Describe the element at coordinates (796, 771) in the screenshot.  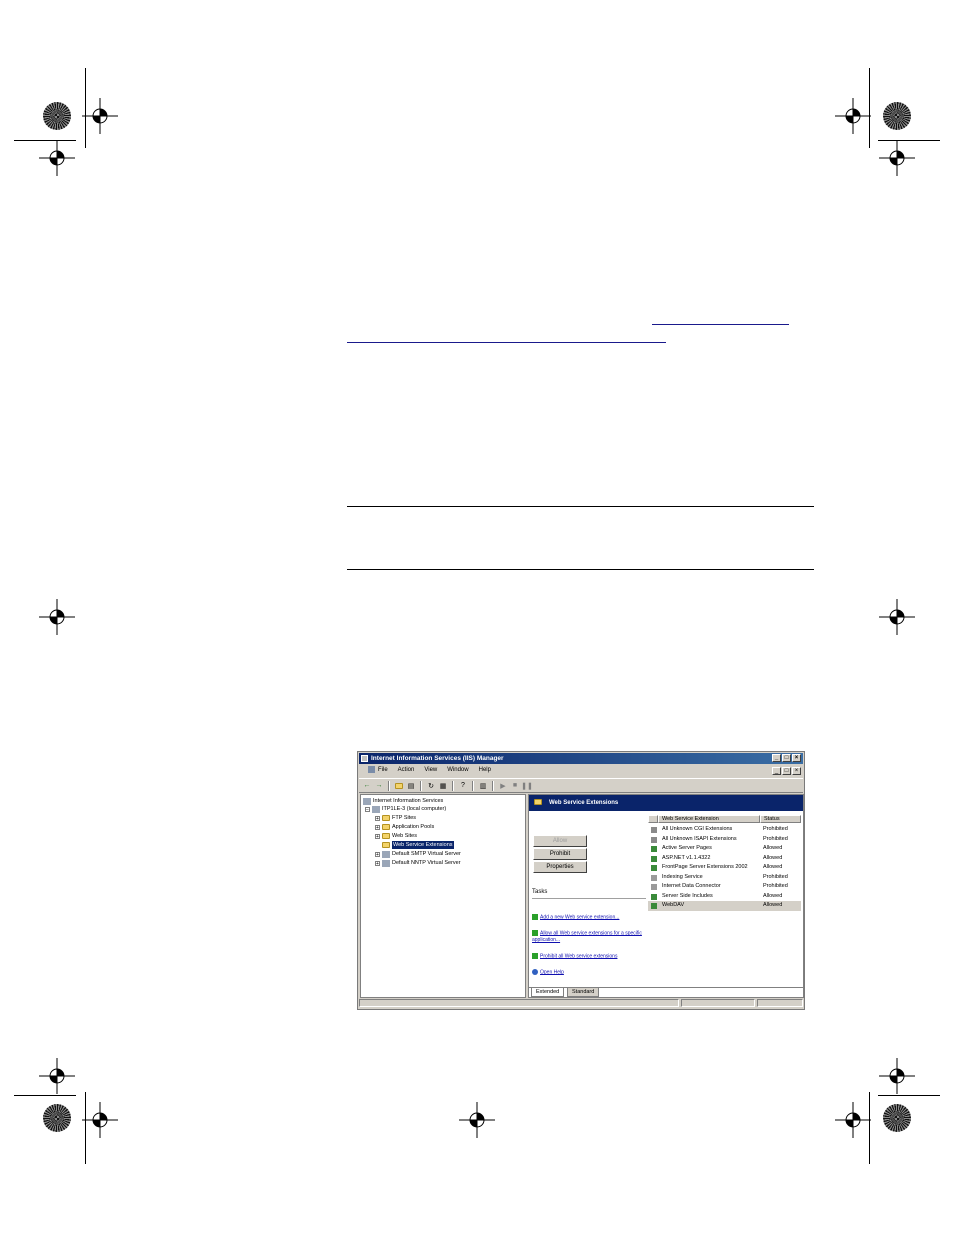
I see `mdi-close-button: ×` at that location.